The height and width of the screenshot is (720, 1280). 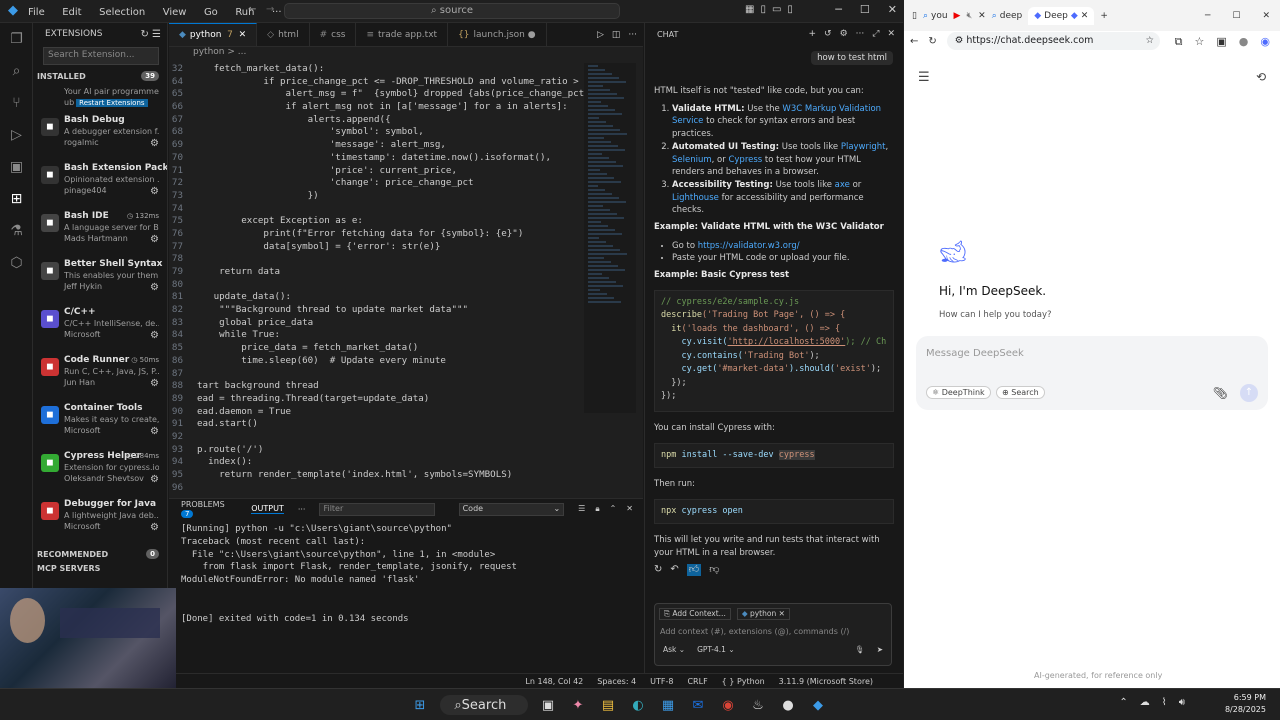 I want to click on menu-edit: Edit, so click(x=71, y=12).